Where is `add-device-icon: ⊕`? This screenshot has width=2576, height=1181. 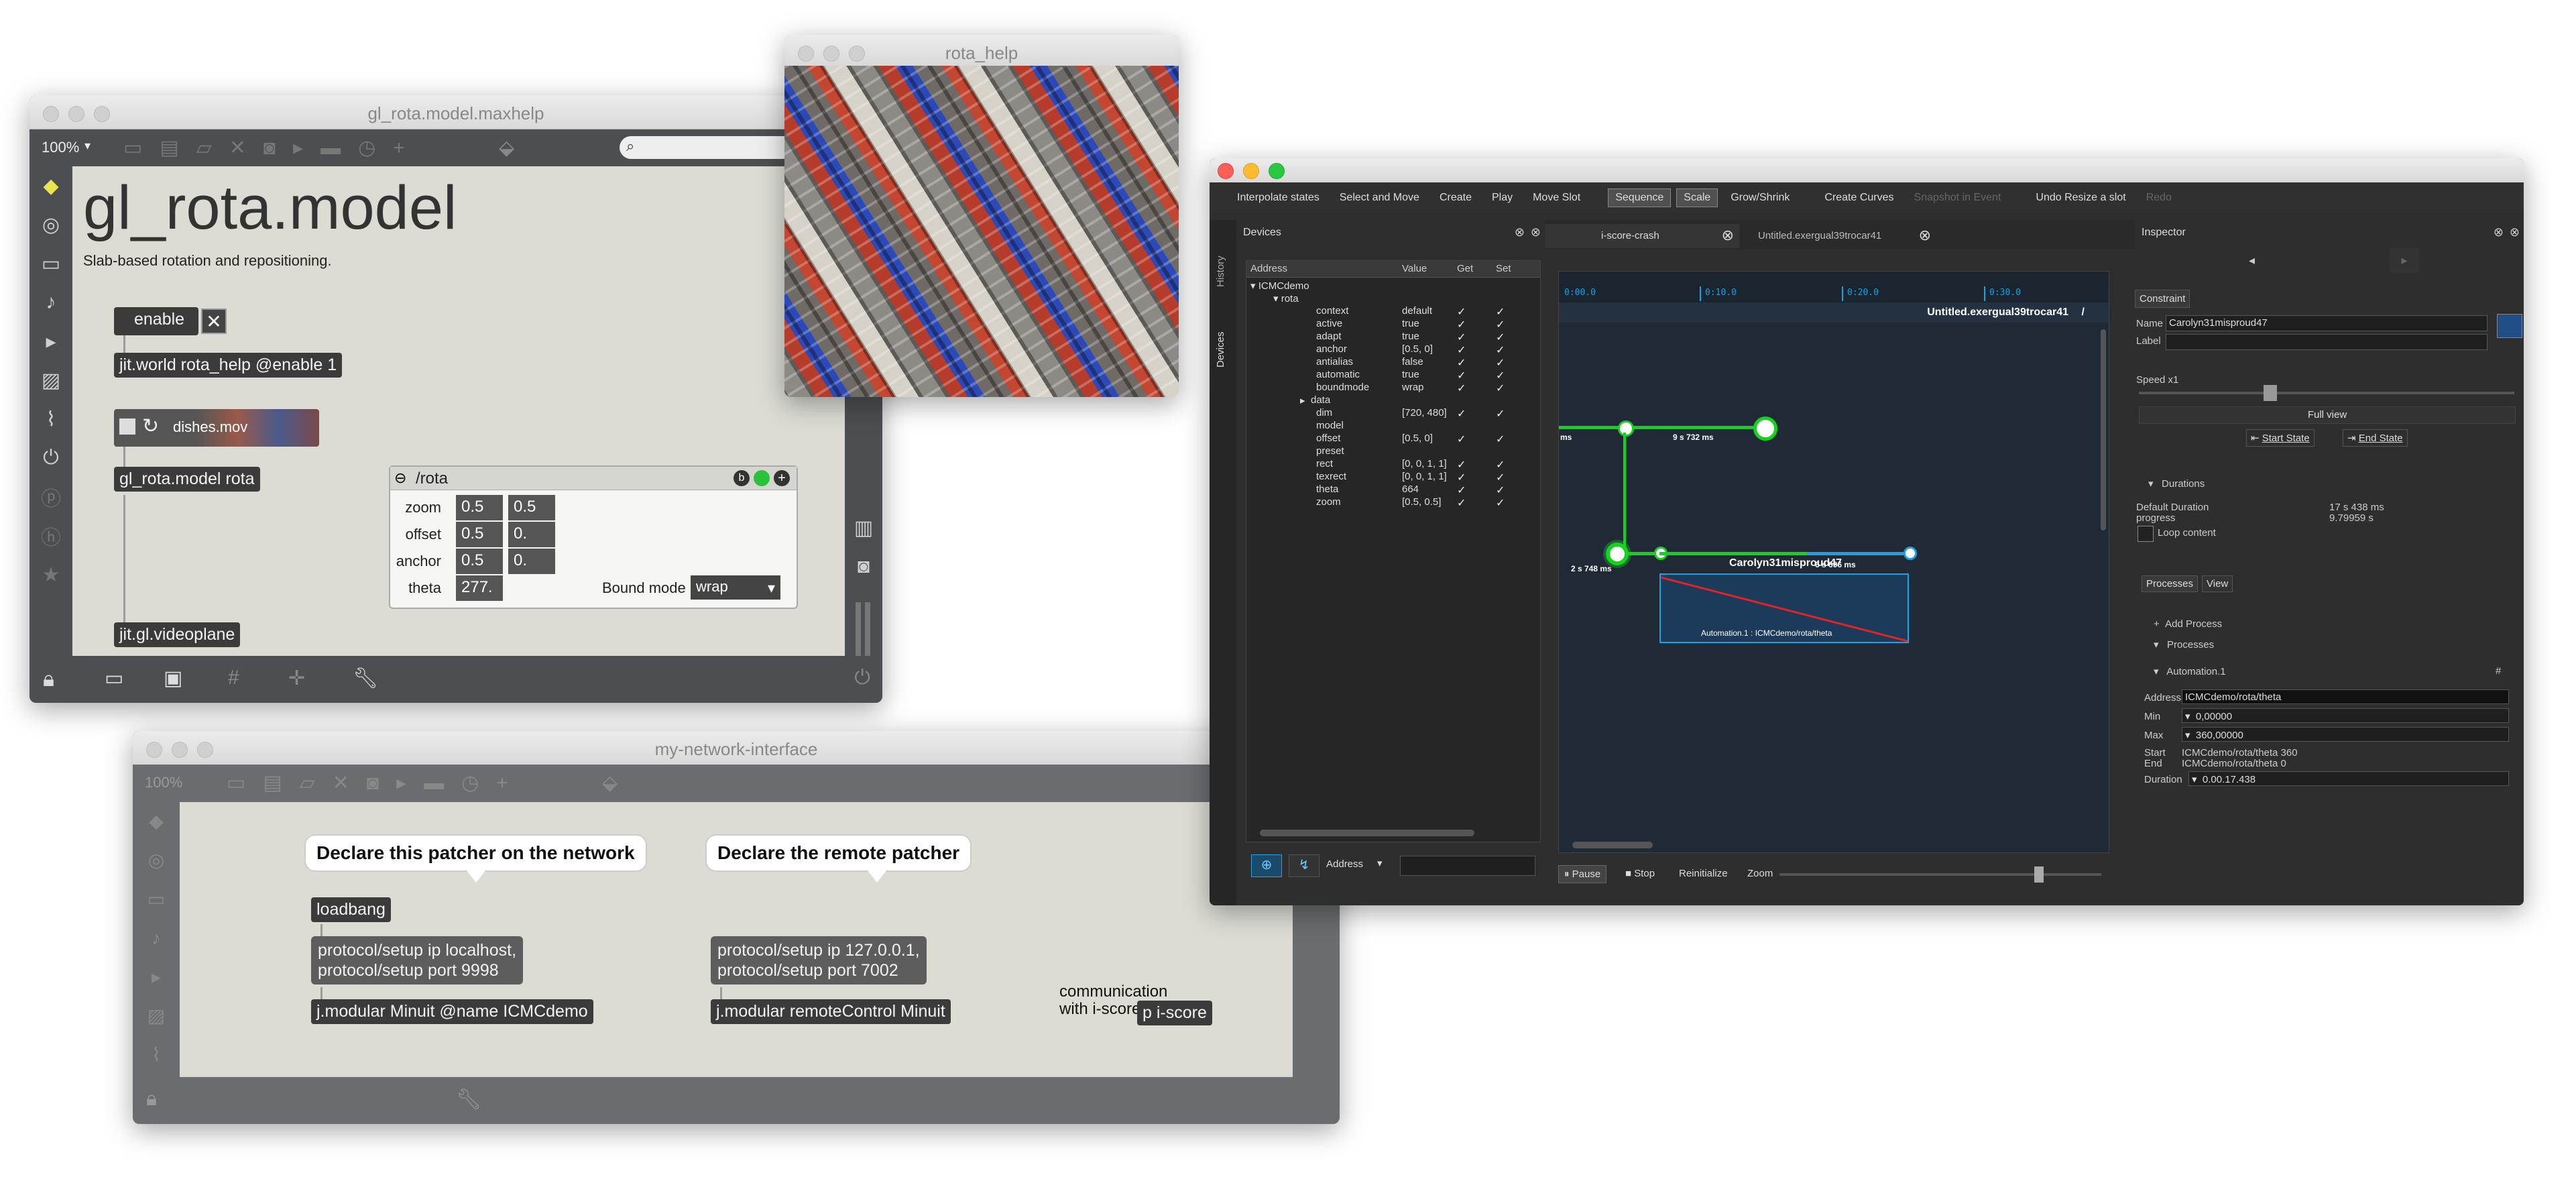
add-device-icon: ⊕ is located at coordinates (1266, 865).